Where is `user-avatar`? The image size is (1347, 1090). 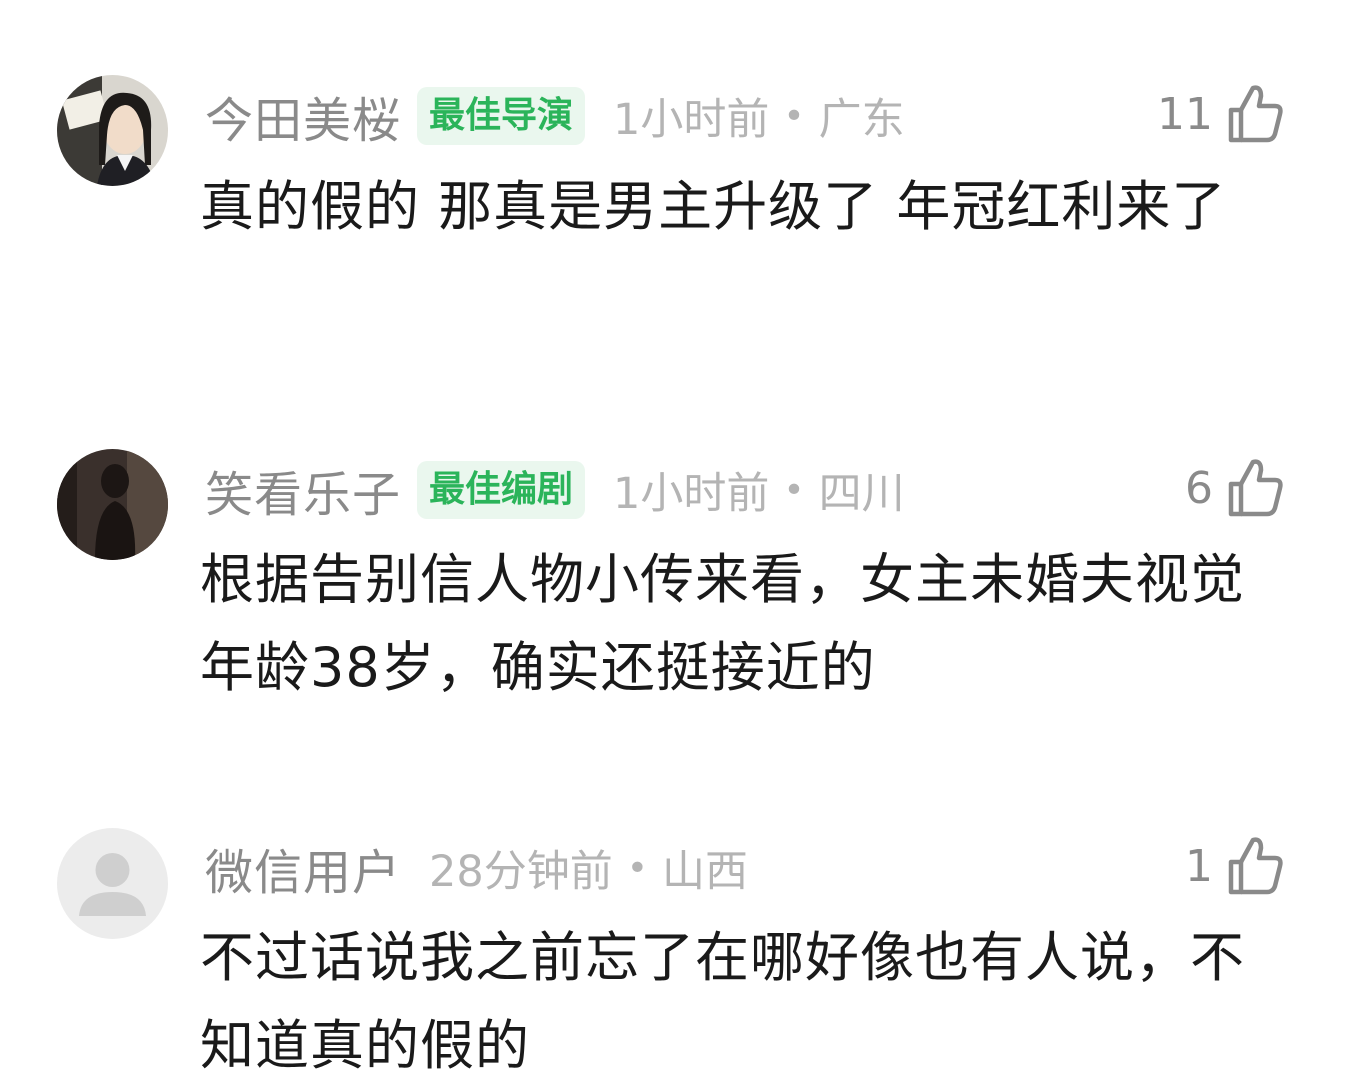 user-avatar is located at coordinates (112, 883).